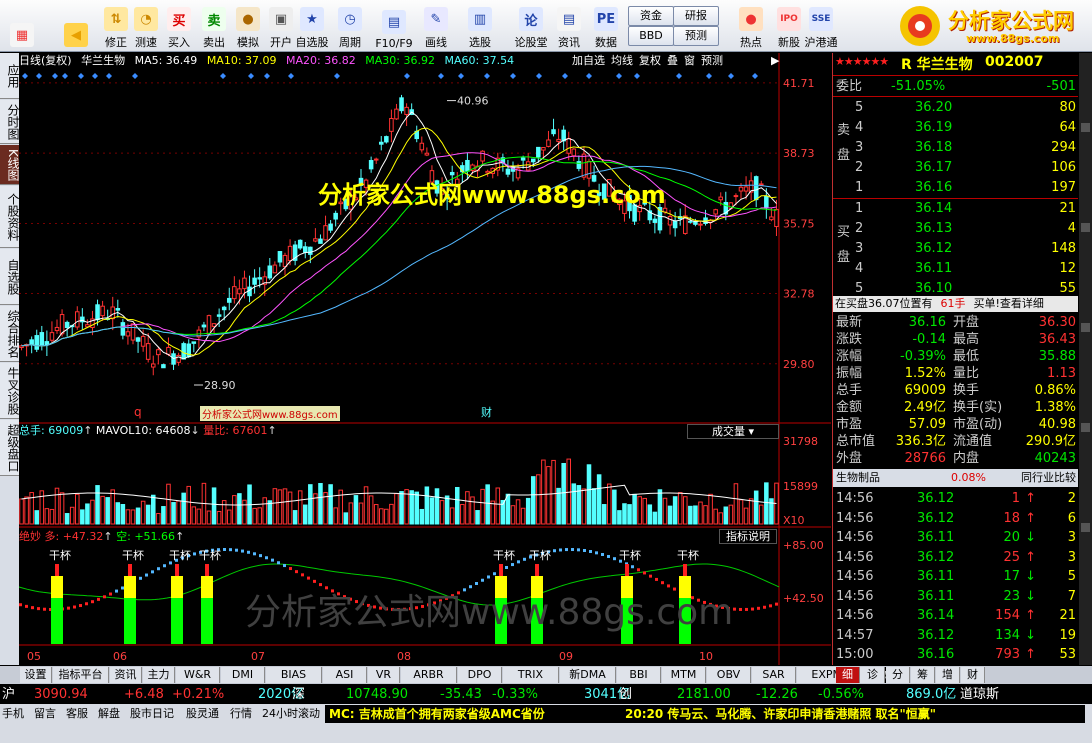 The width and height of the screenshot is (1092, 743). What do you see at coordinates (294, 675) in the screenshot?
I see `indicator-tab: BIAS` at bounding box center [294, 675].